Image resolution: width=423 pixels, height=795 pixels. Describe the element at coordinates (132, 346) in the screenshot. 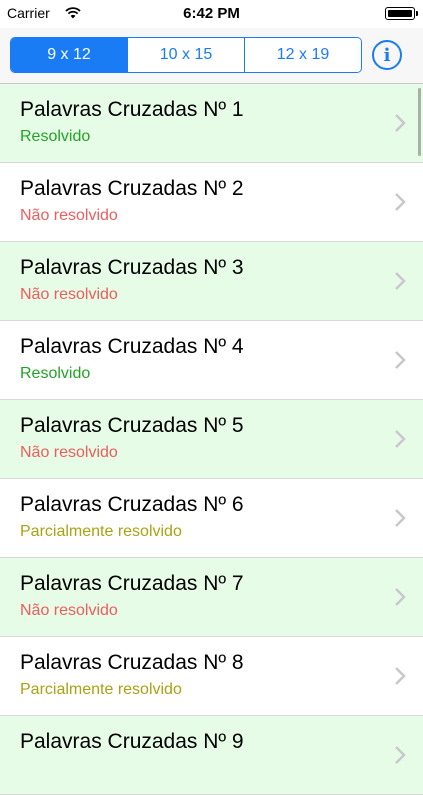

I see `puzzle-title: Palavras Cruzadas Nº 4` at that location.